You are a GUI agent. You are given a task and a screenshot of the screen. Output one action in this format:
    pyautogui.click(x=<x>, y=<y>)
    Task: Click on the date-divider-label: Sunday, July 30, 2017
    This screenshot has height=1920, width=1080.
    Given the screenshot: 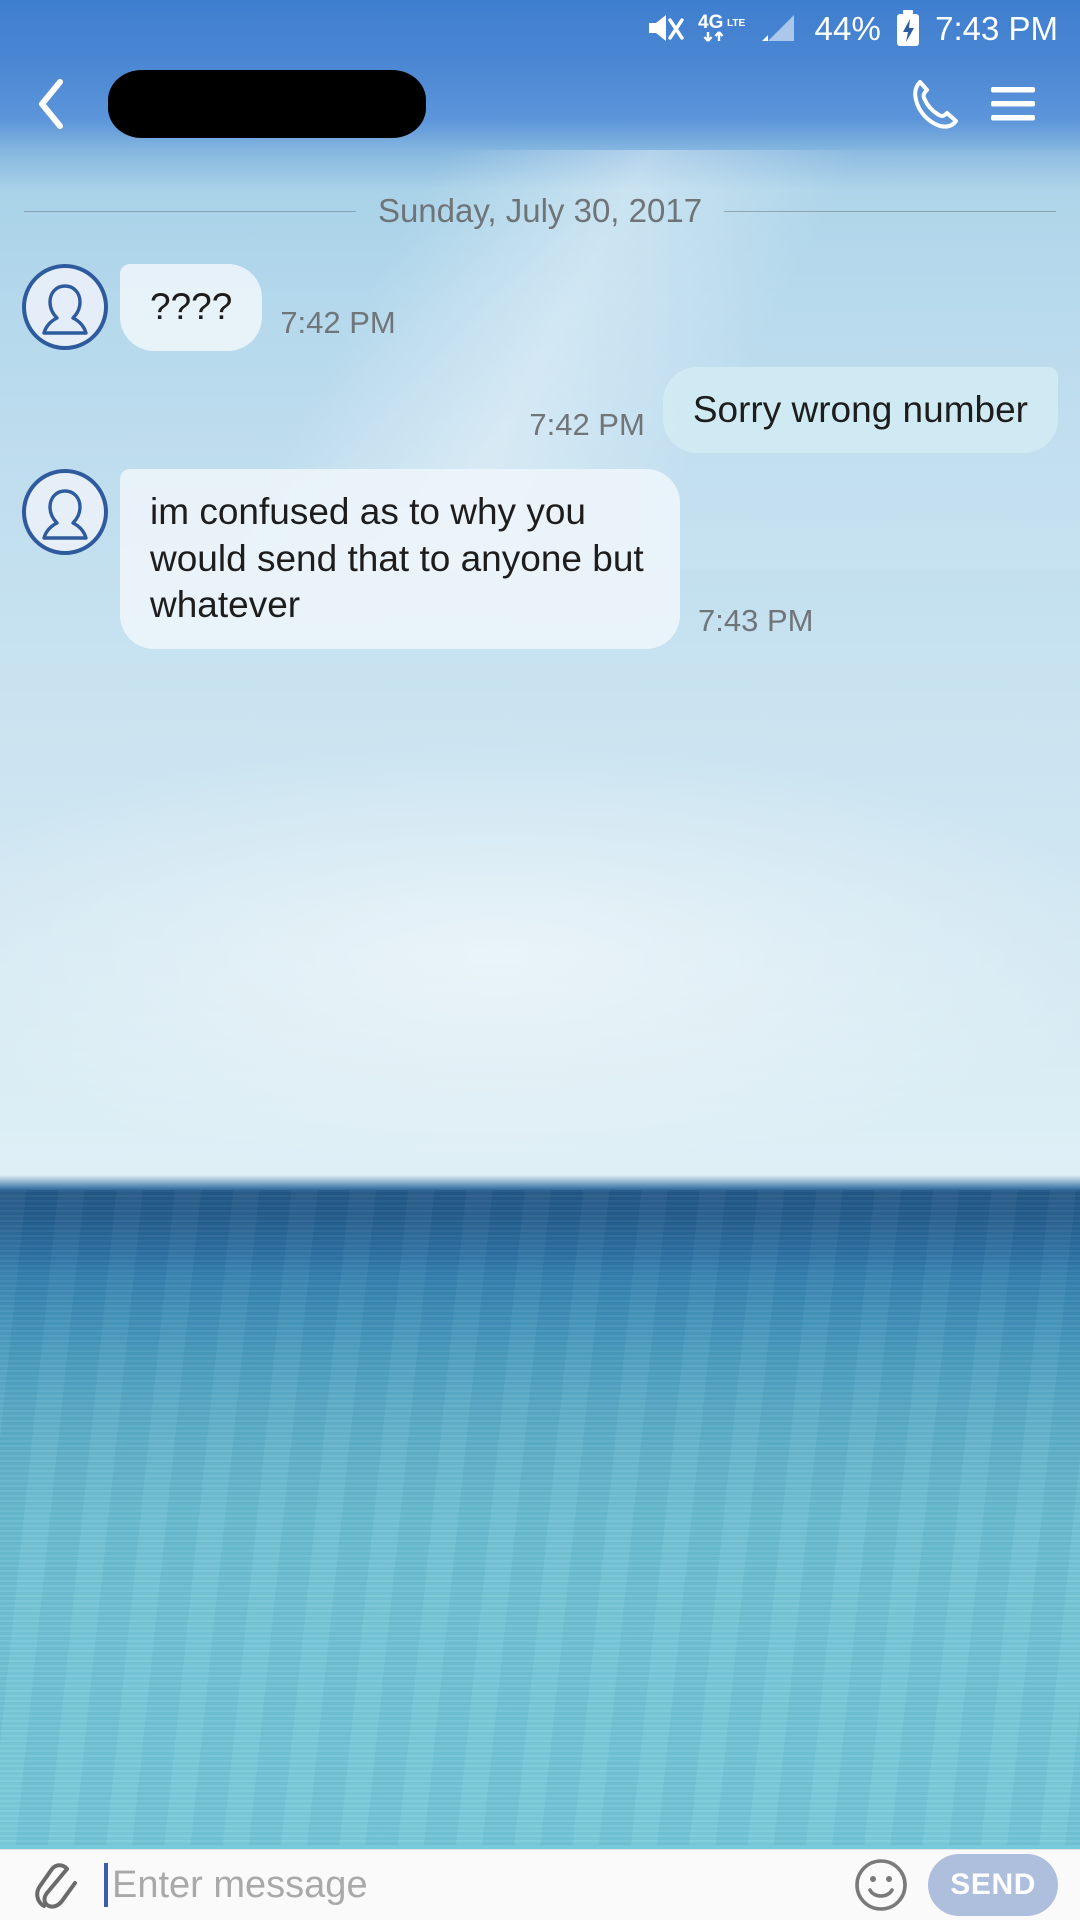 What is the action you would take?
    pyautogui.click(x=540, y=210)
    